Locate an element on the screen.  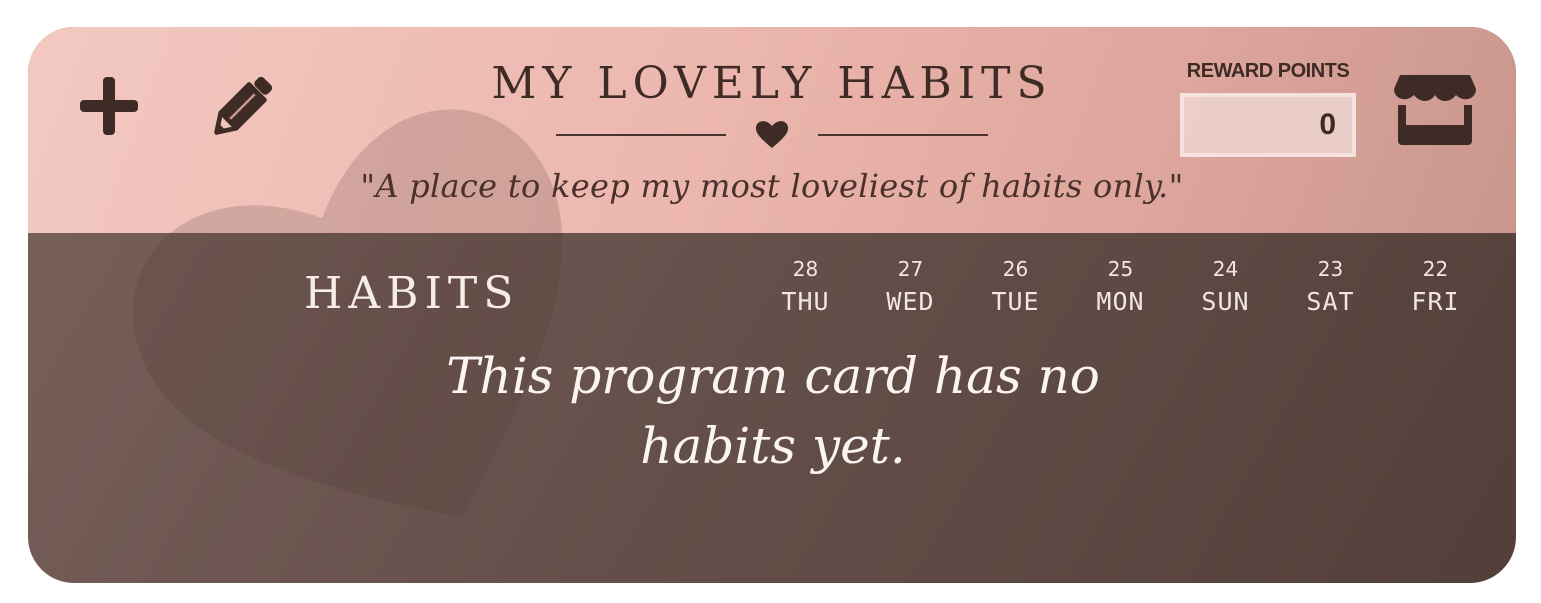
title-divider is located at coordinates (772, 134).